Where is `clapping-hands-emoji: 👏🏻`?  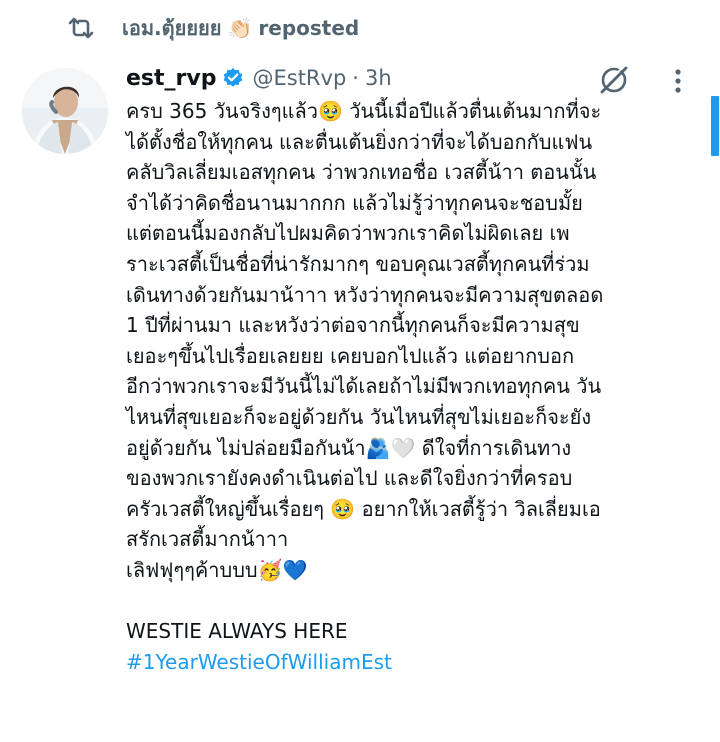 clapping-hands-emoji: 👏🏻 is located at coordinates (240, 28).